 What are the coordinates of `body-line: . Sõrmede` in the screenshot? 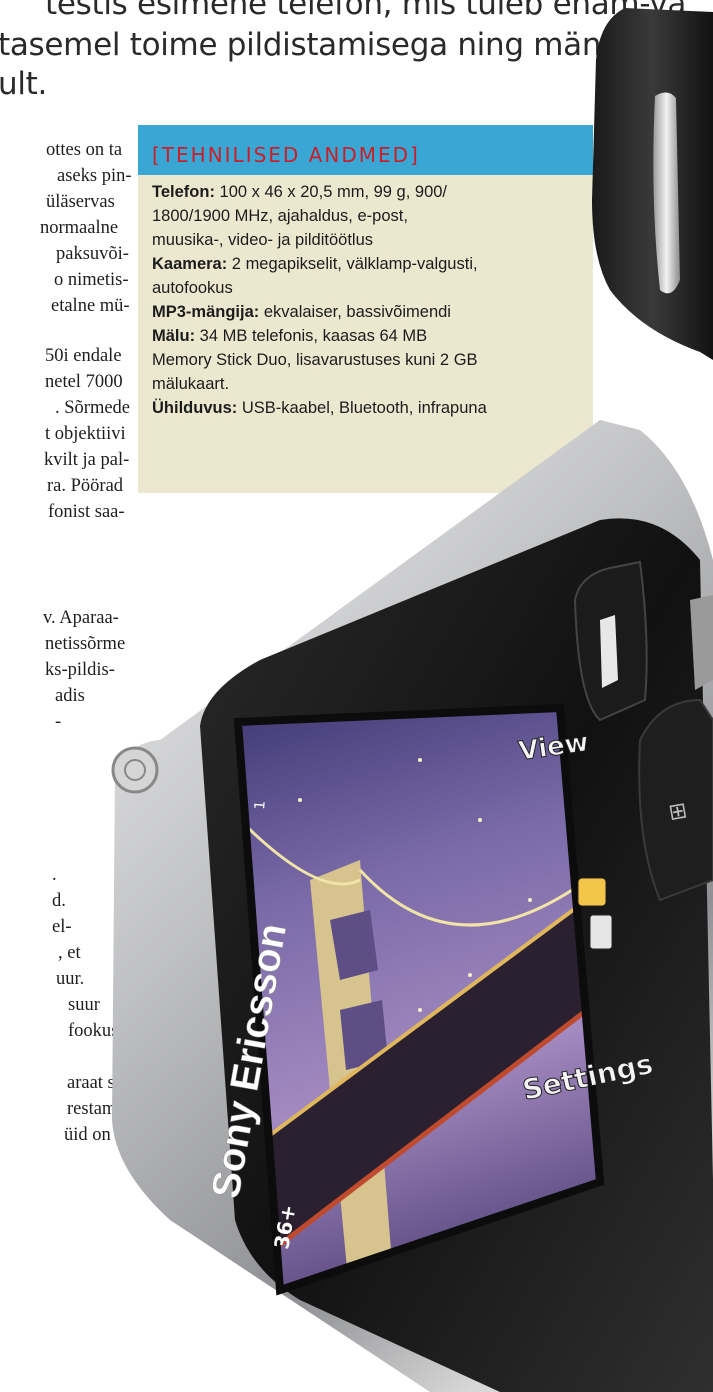 It's located at (93, 408).